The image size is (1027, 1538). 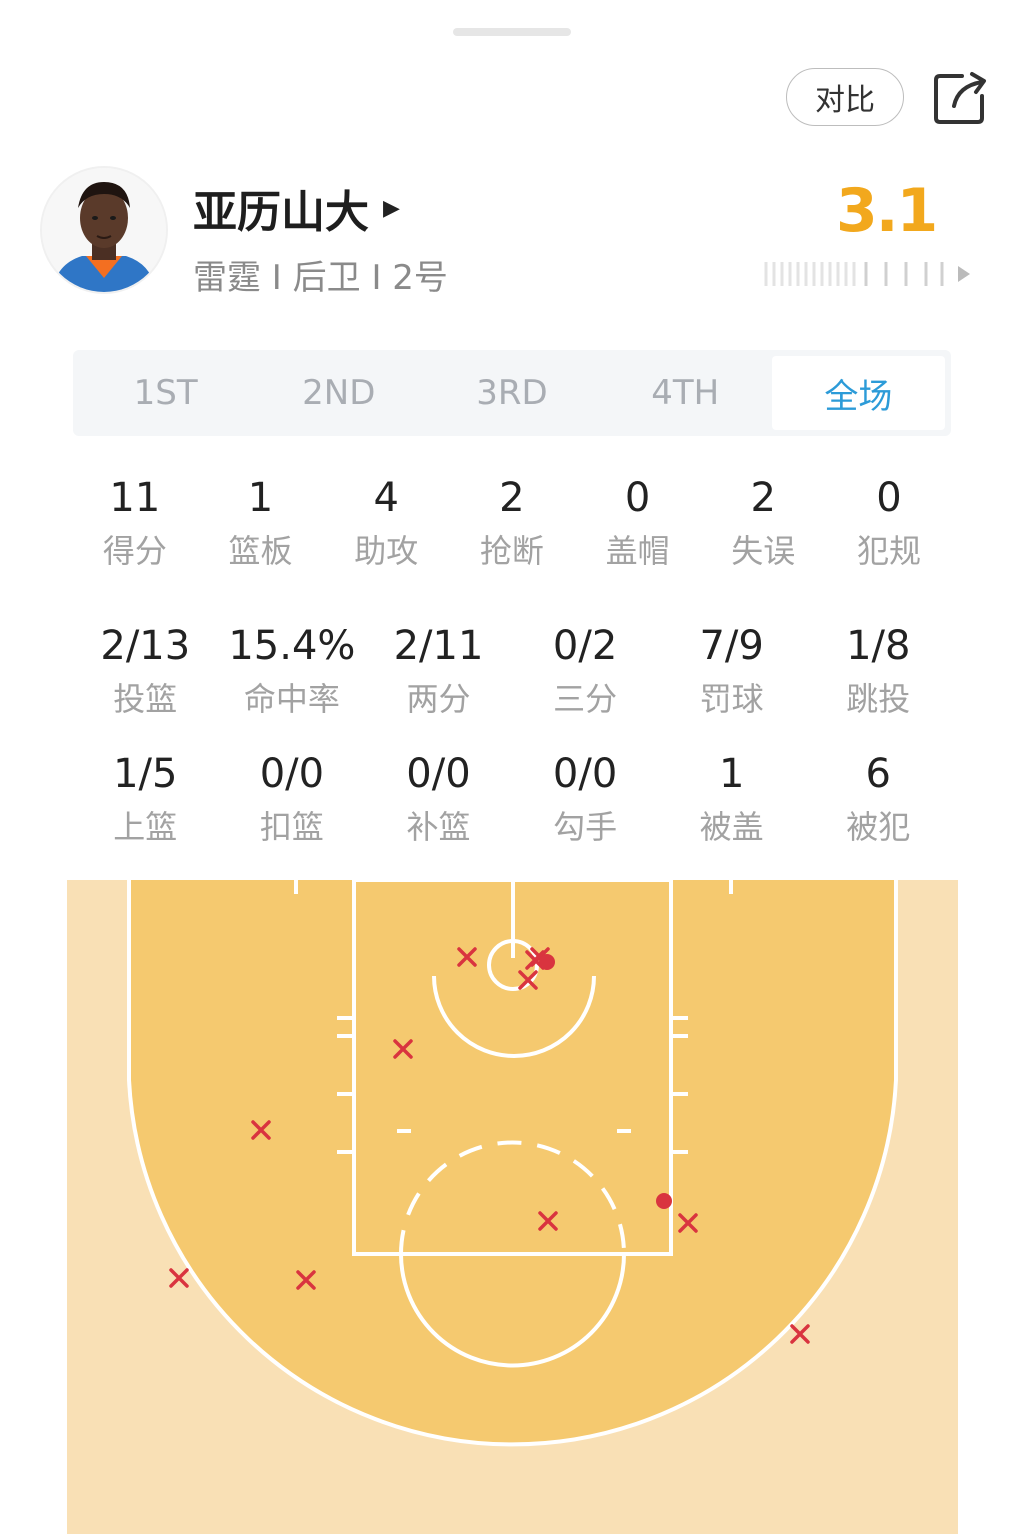 I want to click on shooting-stats-row: 2/13 投篮 15.4% 命中率 2/11 两分 0/2 三分 7/9 罚球 1/8 跳投, so click(x=512, y=672).